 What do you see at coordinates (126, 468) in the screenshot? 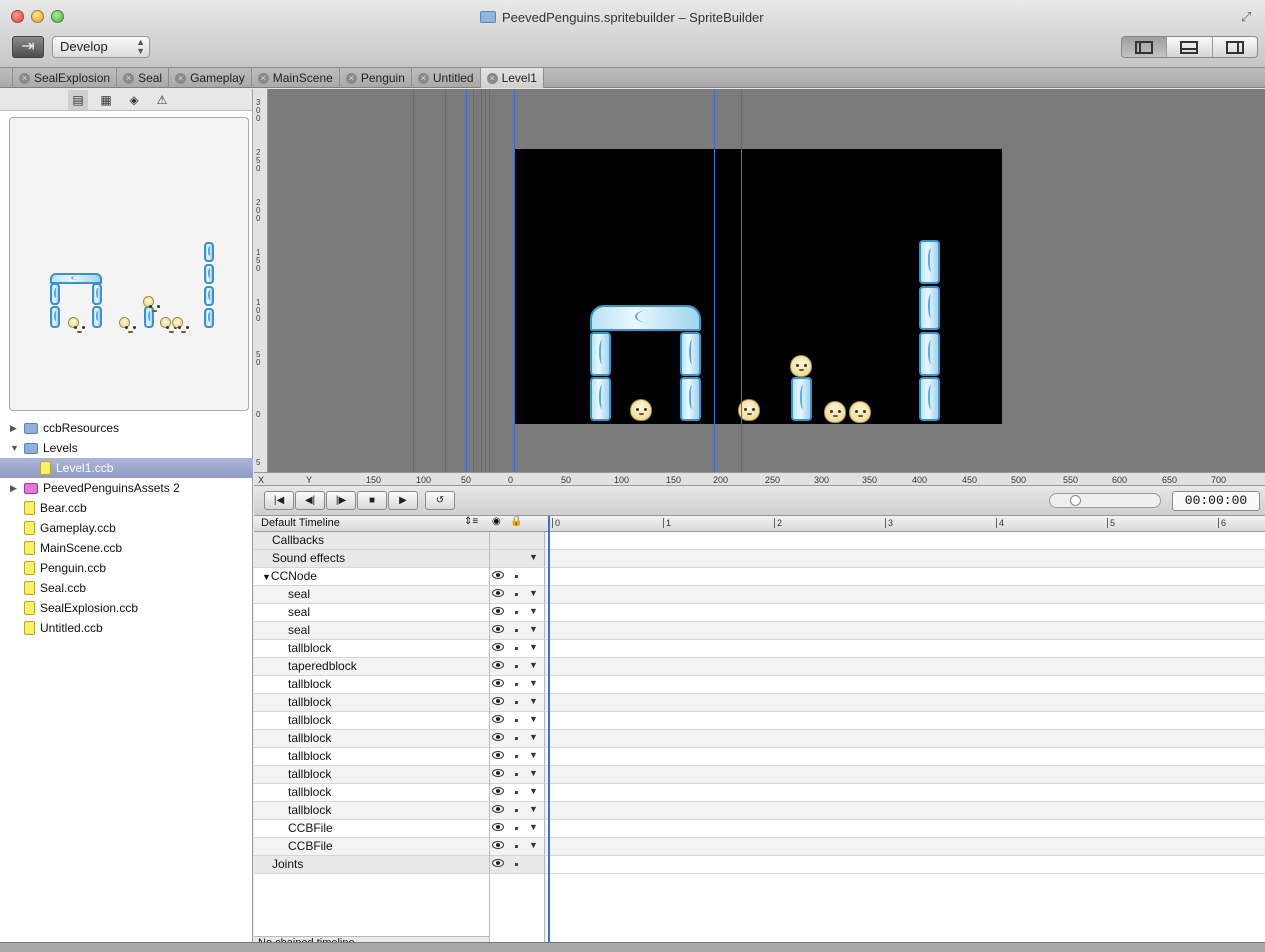
I see `tree-item: Level1.ccb` at bounding box center [126, 468].